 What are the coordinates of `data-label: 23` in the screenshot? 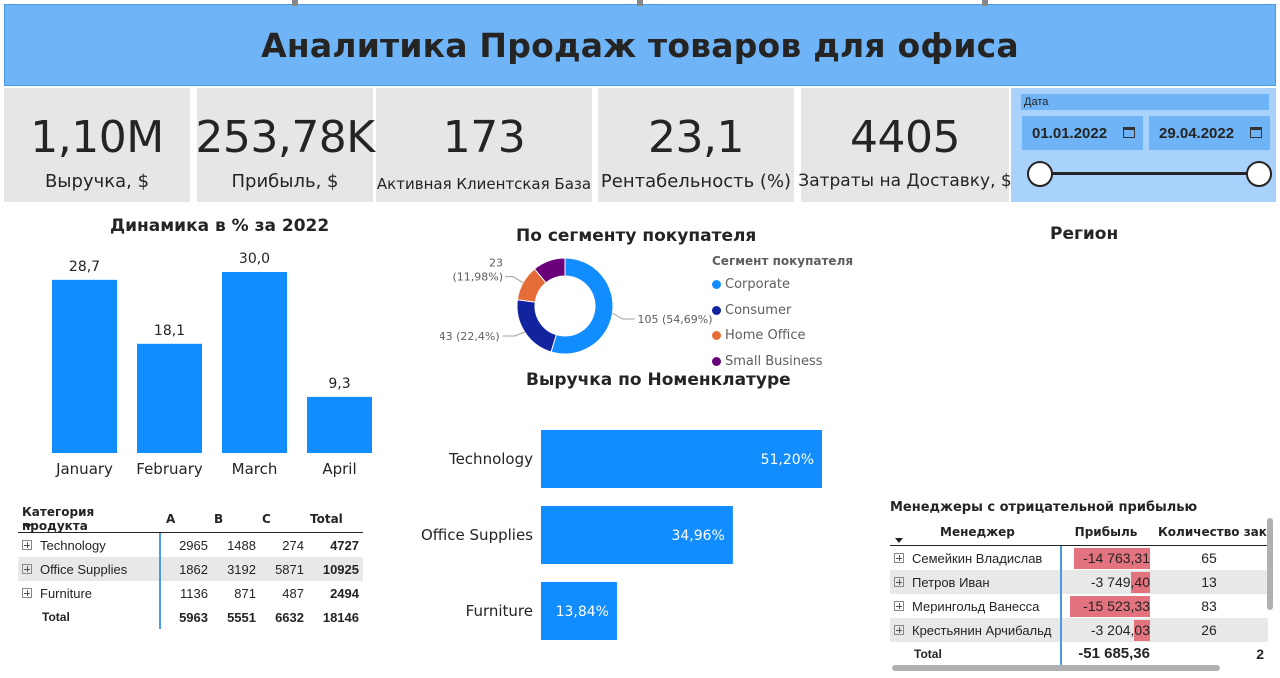 It's located at (496, 263).